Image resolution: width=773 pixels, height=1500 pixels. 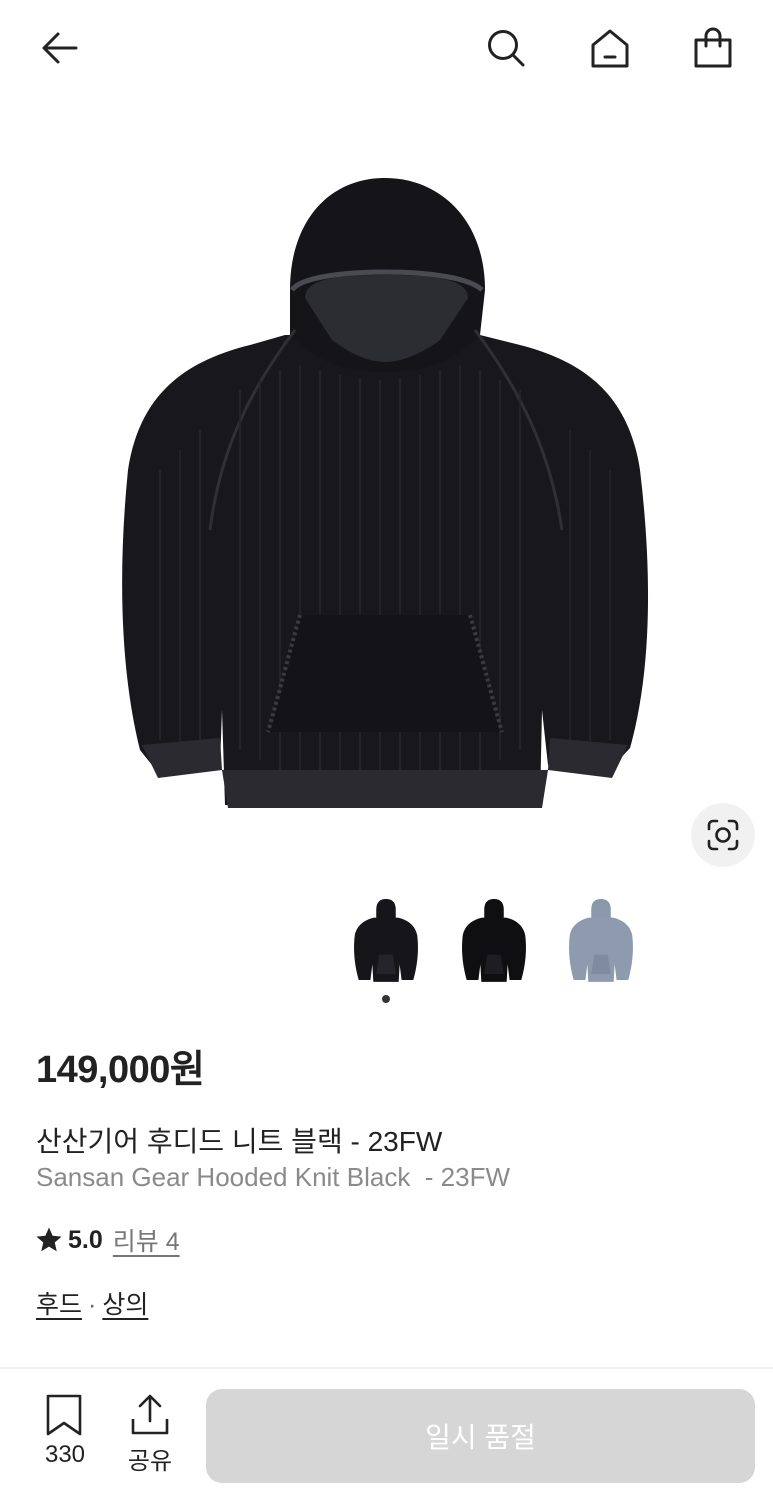 I want to click on home-icon, so click(x=610, y=48).